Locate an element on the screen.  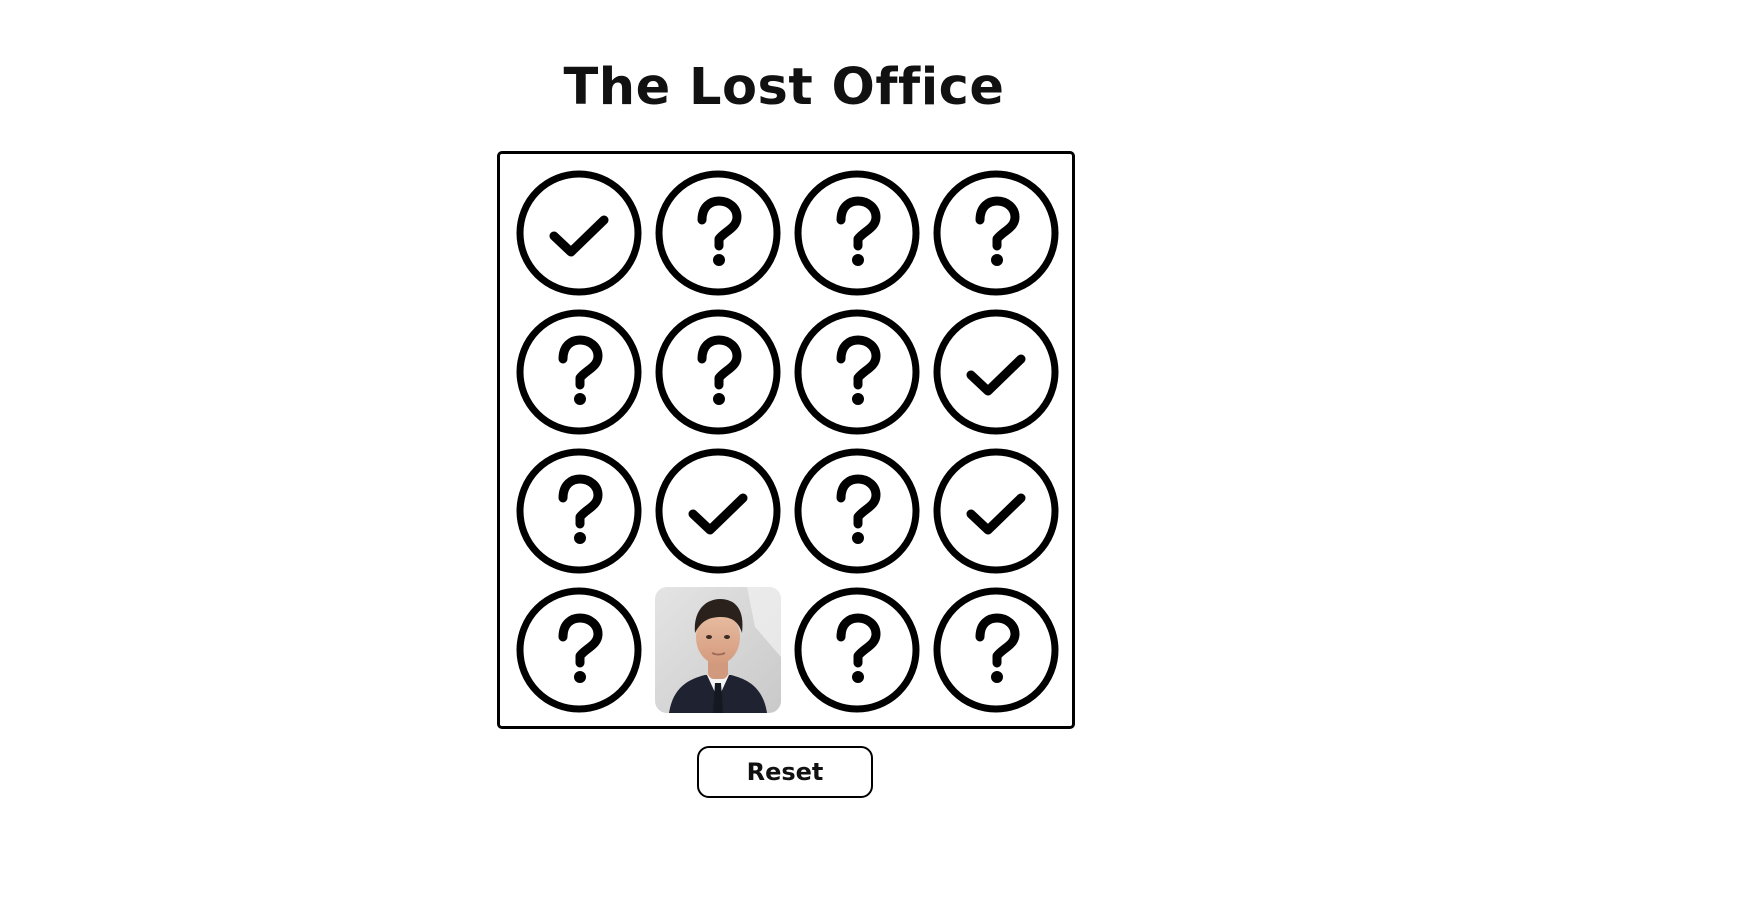
character-portrait is located at coordinates (718, 650).